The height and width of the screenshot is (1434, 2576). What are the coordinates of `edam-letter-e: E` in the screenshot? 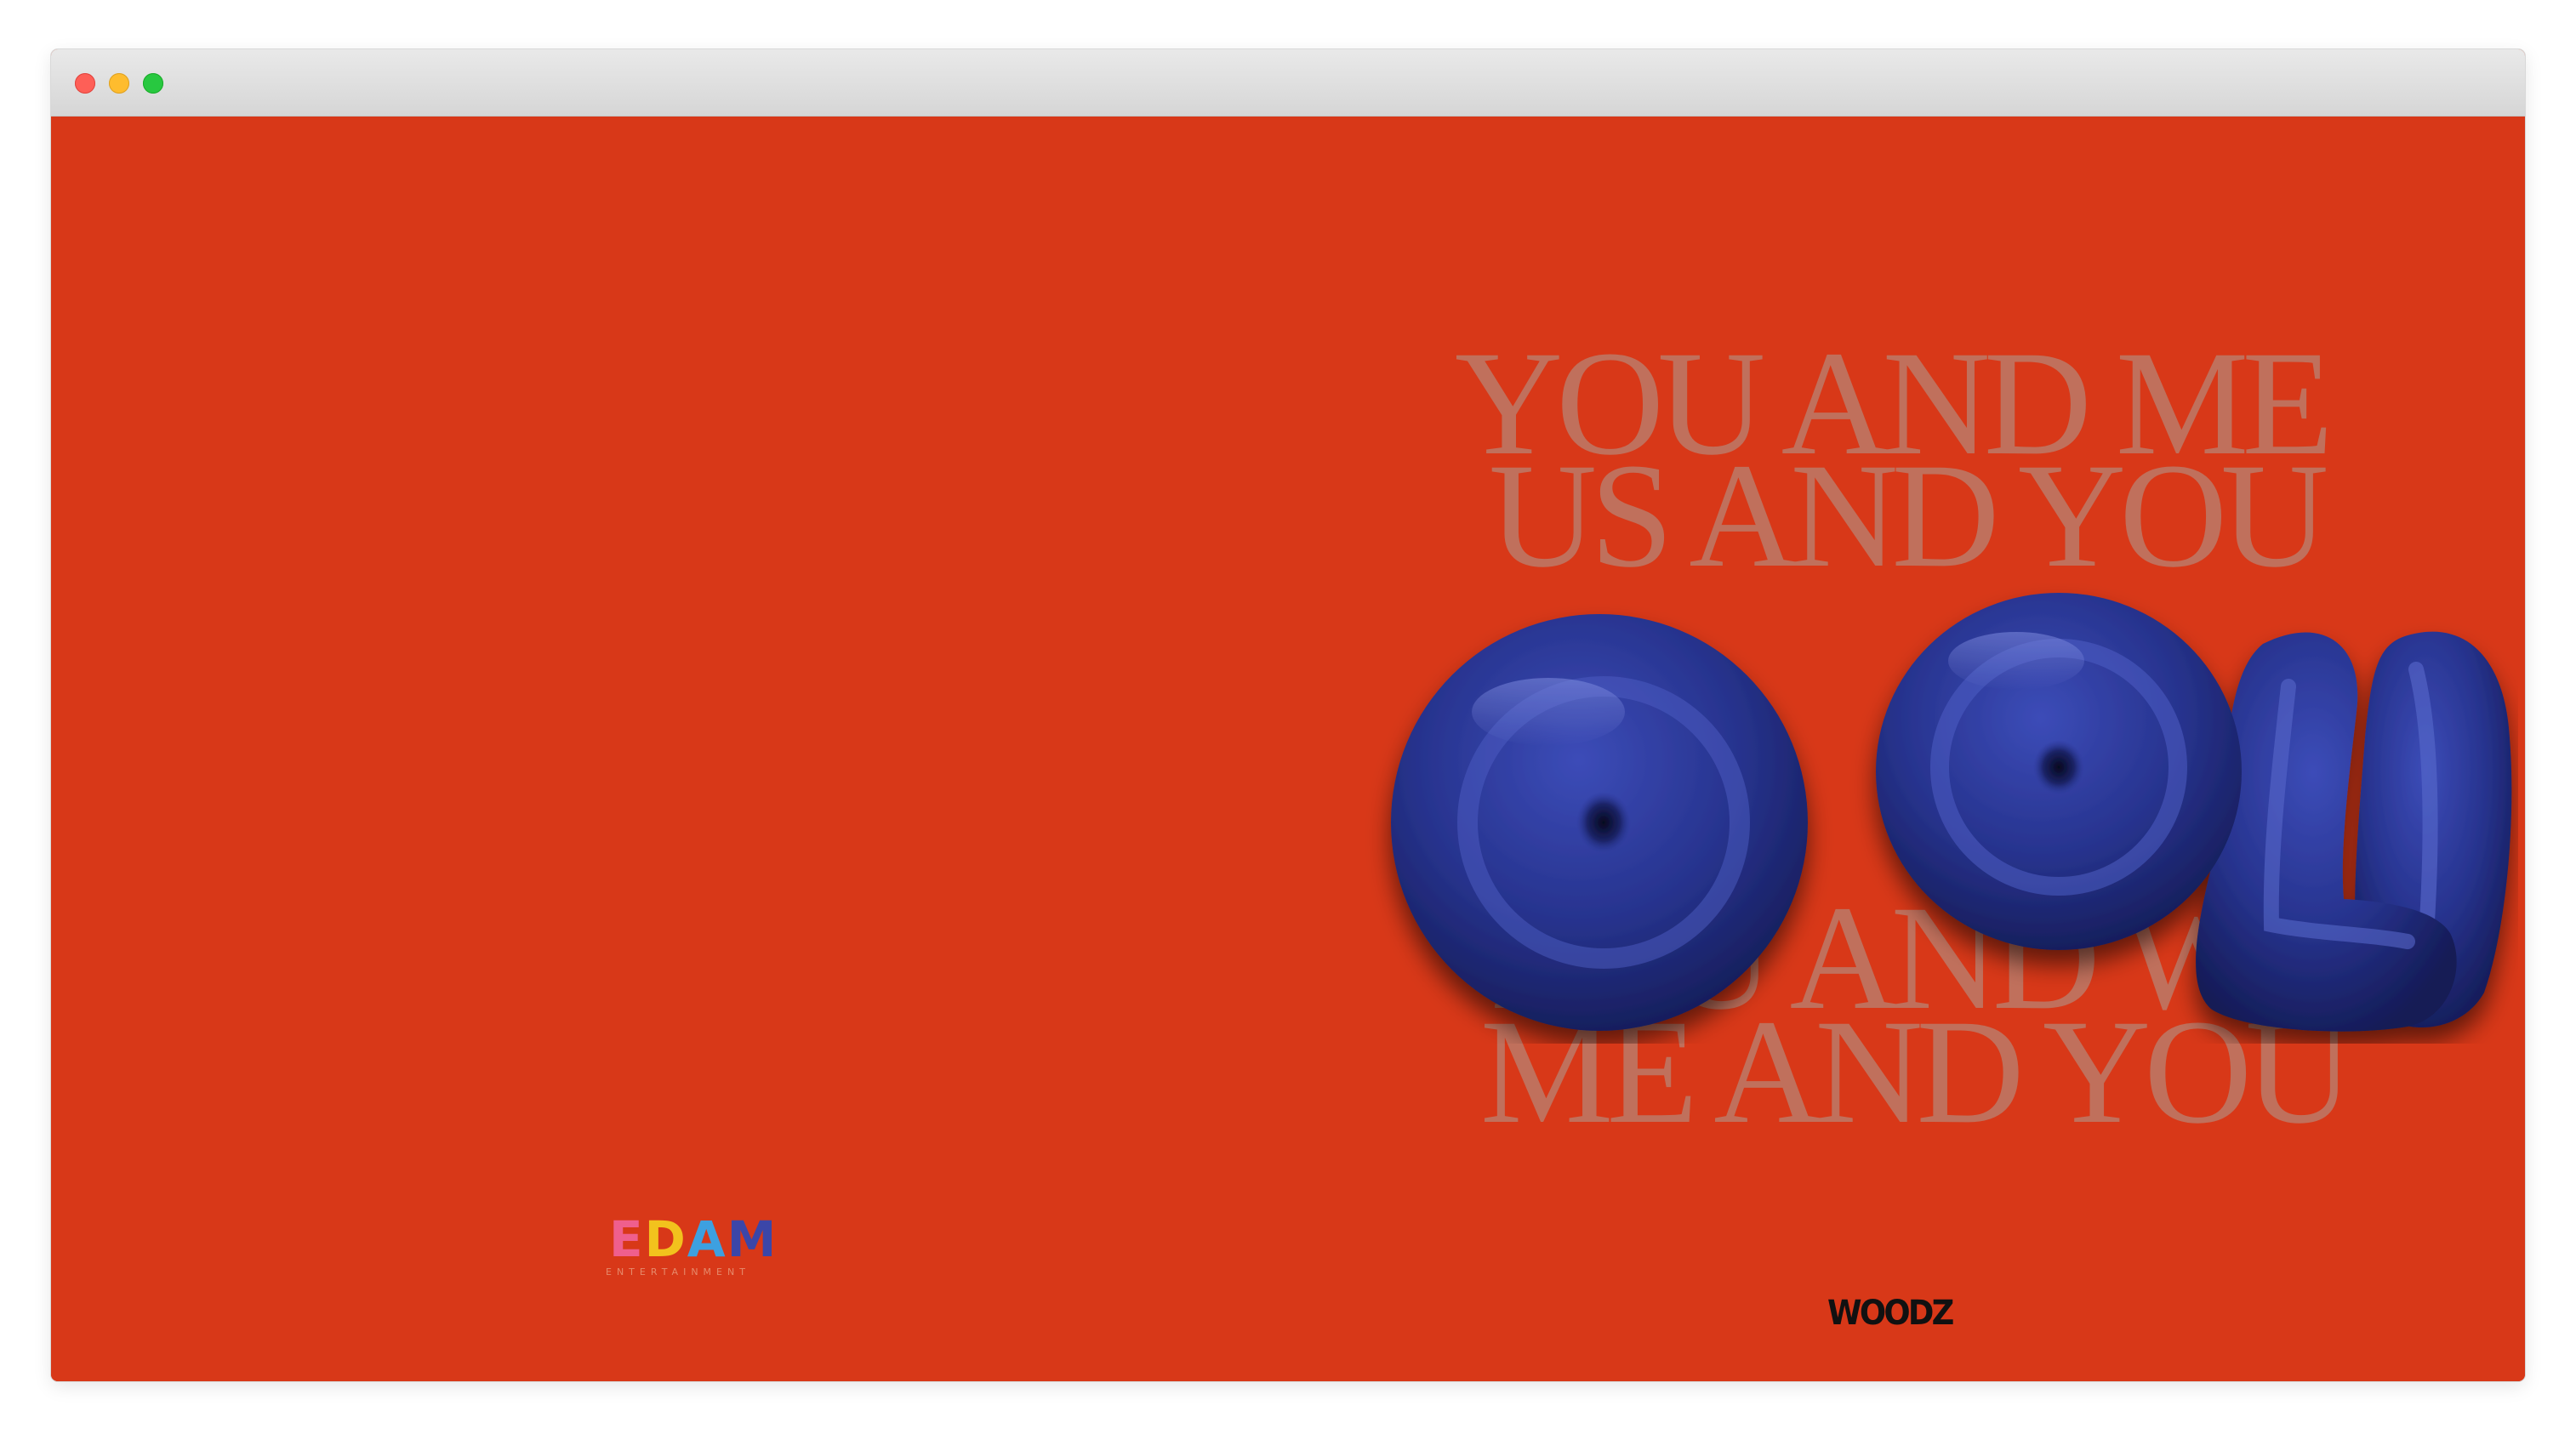 It's located at (627, 1239).